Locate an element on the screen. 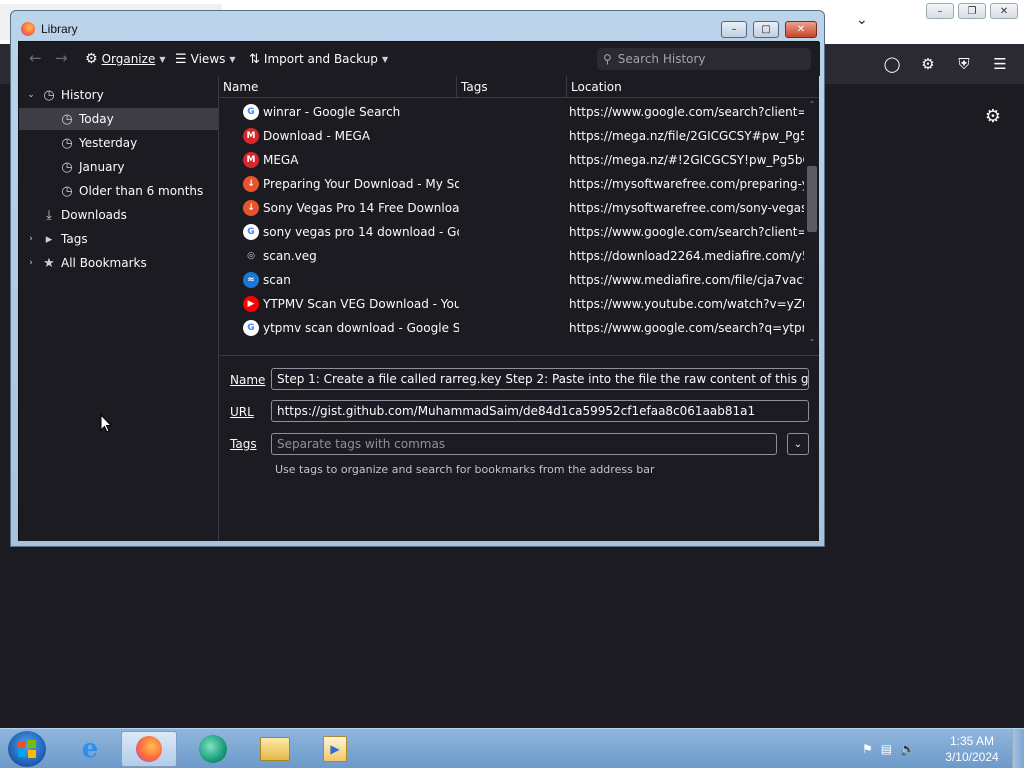 This screenshot has width=1024, height=768. tab-list-chevron-icon: ⌄ is located at coordinates (864, 21).